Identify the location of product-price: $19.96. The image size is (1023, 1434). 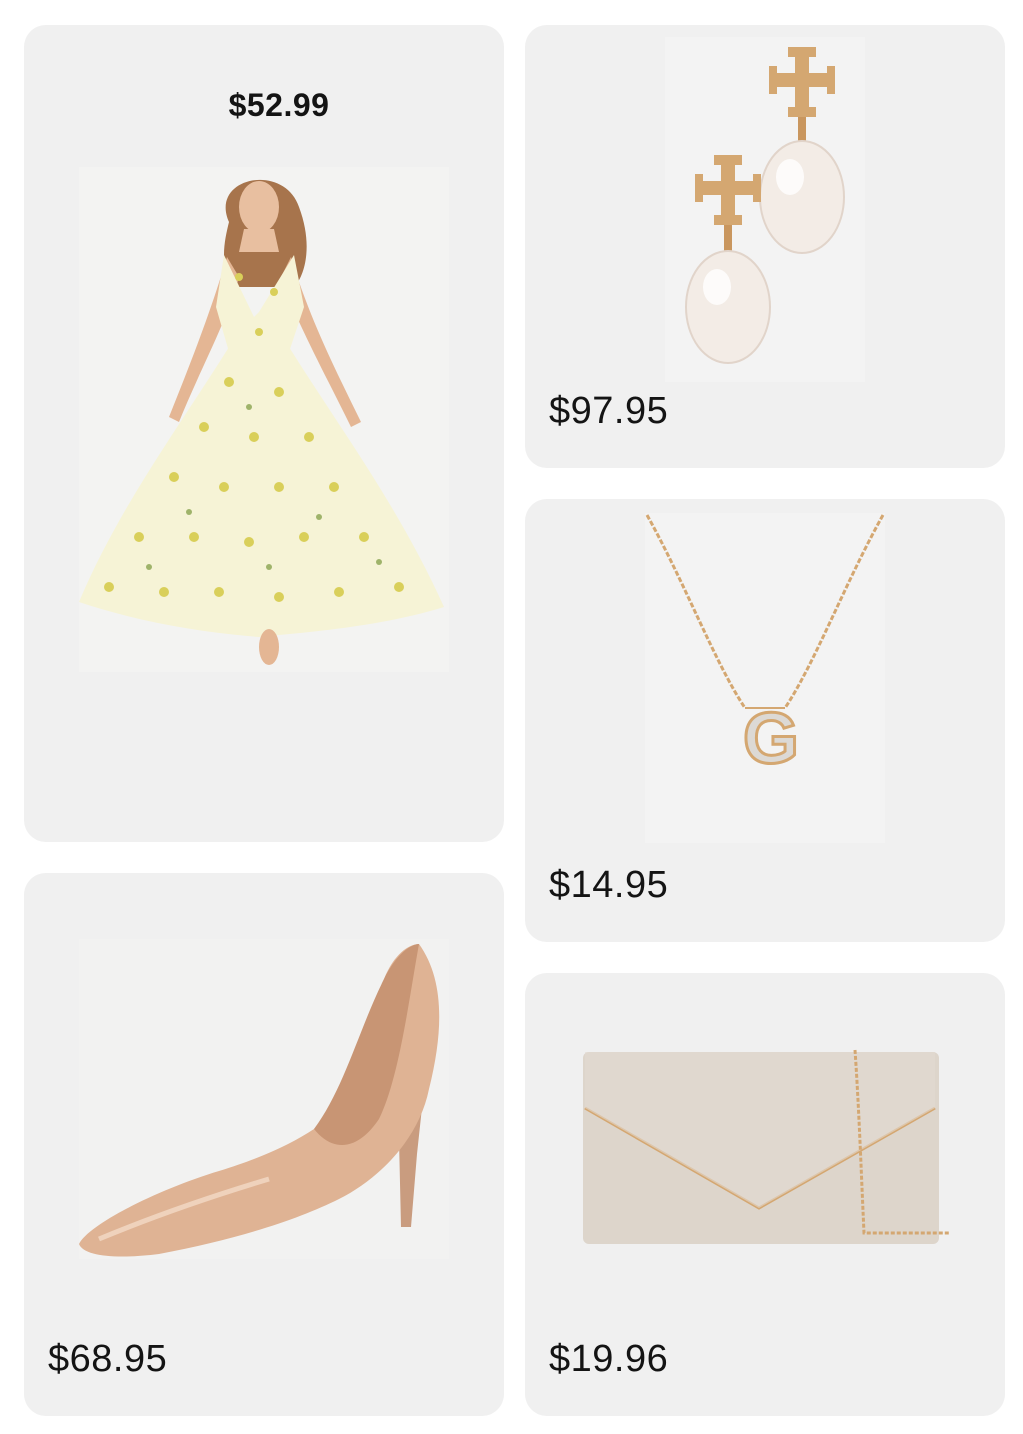
(609, 1359).